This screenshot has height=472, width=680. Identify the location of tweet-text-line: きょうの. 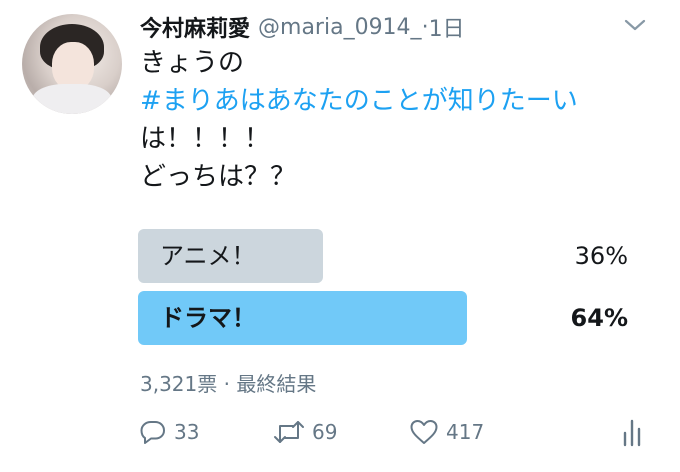
(192, 63).